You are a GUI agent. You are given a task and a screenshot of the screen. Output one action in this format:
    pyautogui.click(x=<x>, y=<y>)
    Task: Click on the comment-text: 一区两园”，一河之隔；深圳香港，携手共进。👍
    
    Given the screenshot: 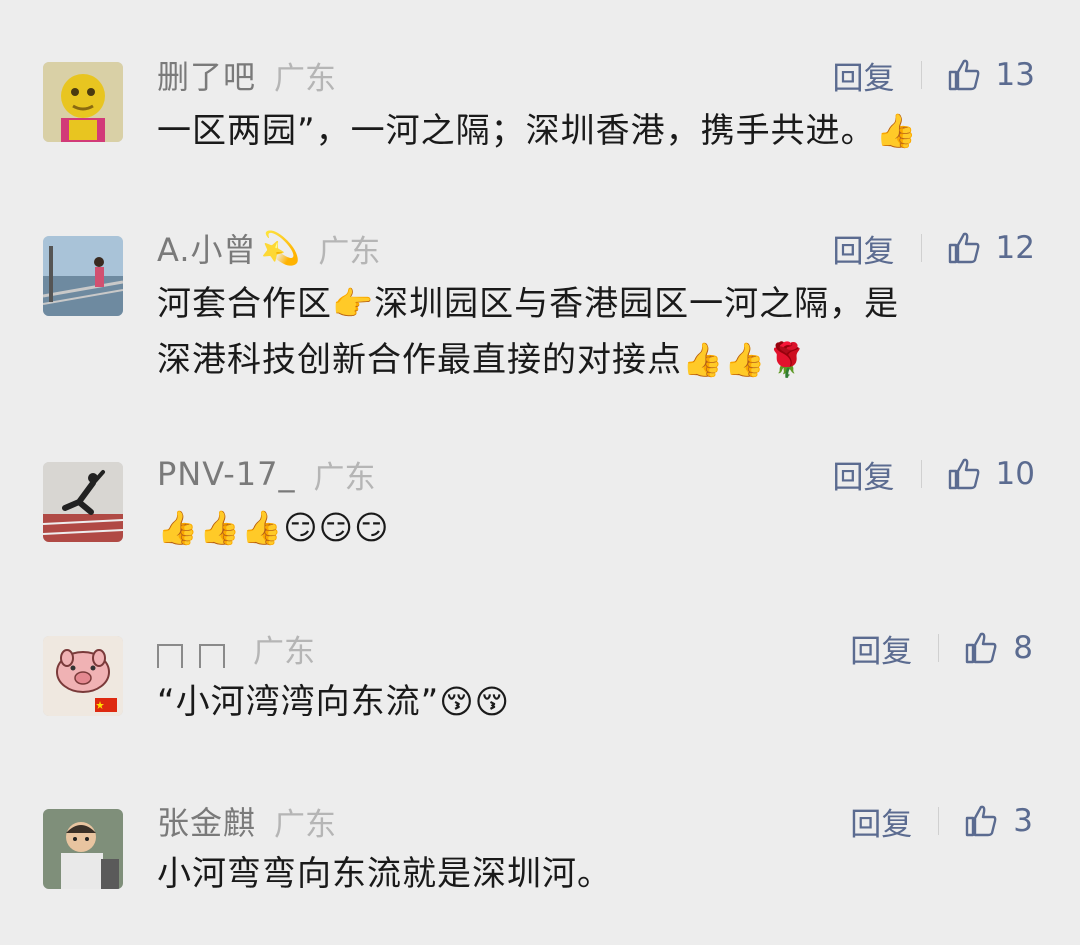 What is the action you would take?
    pyautogui.click(x=597, y=131)
    